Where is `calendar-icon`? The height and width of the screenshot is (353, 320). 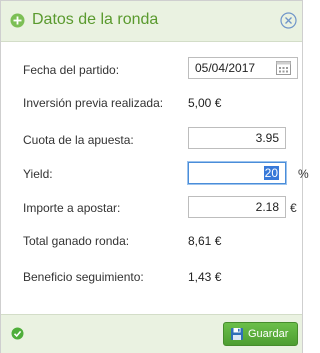
calendar-icon is located at coordinates (283, 67).